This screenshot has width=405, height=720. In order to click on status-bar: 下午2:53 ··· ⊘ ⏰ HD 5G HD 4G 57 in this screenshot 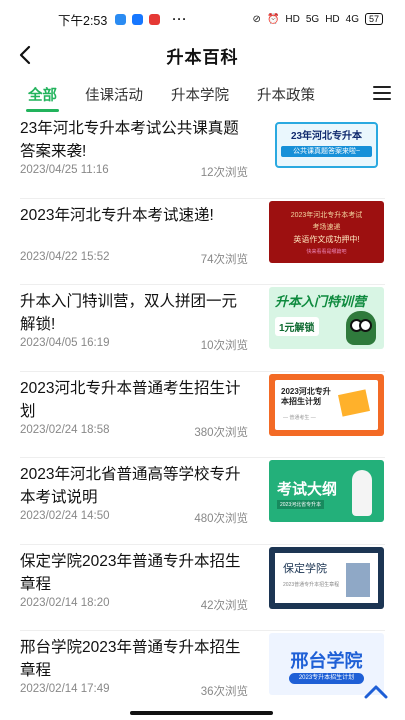, I will do `click(202, 19)`.